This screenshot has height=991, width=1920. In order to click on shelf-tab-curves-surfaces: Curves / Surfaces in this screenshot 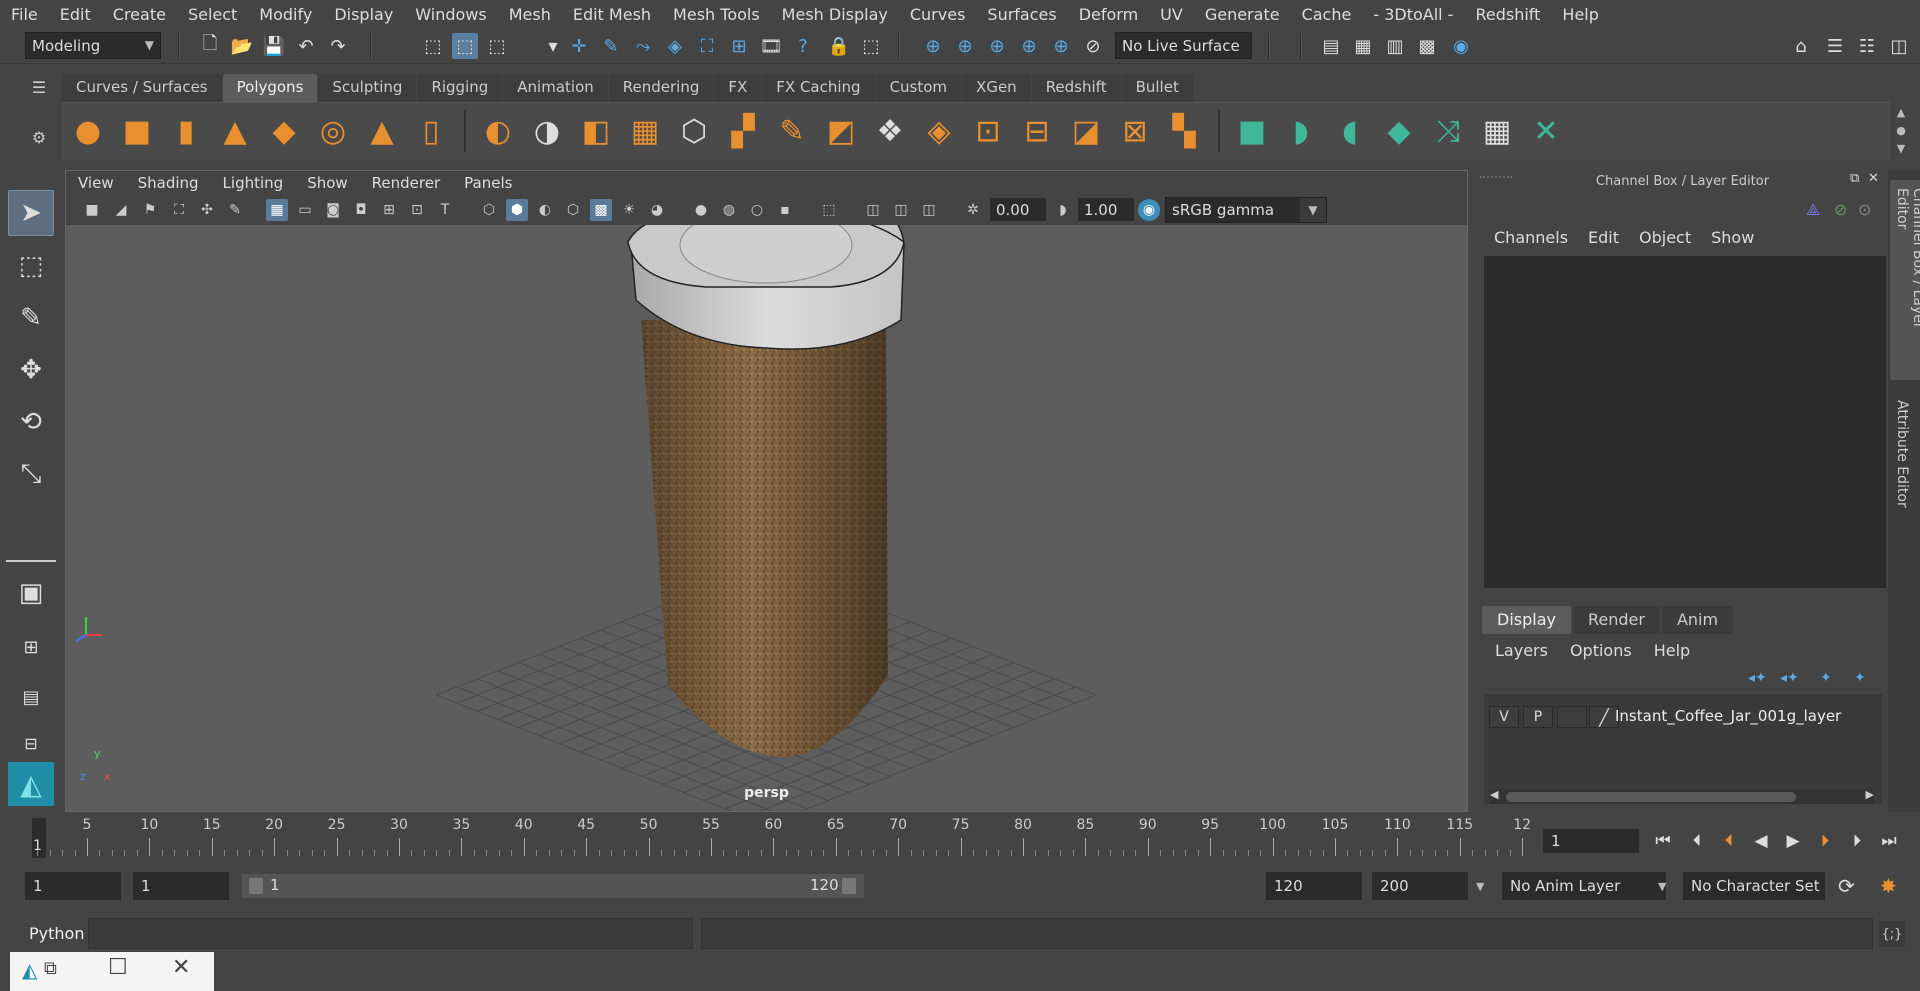, I will do `click(142, 88)`.